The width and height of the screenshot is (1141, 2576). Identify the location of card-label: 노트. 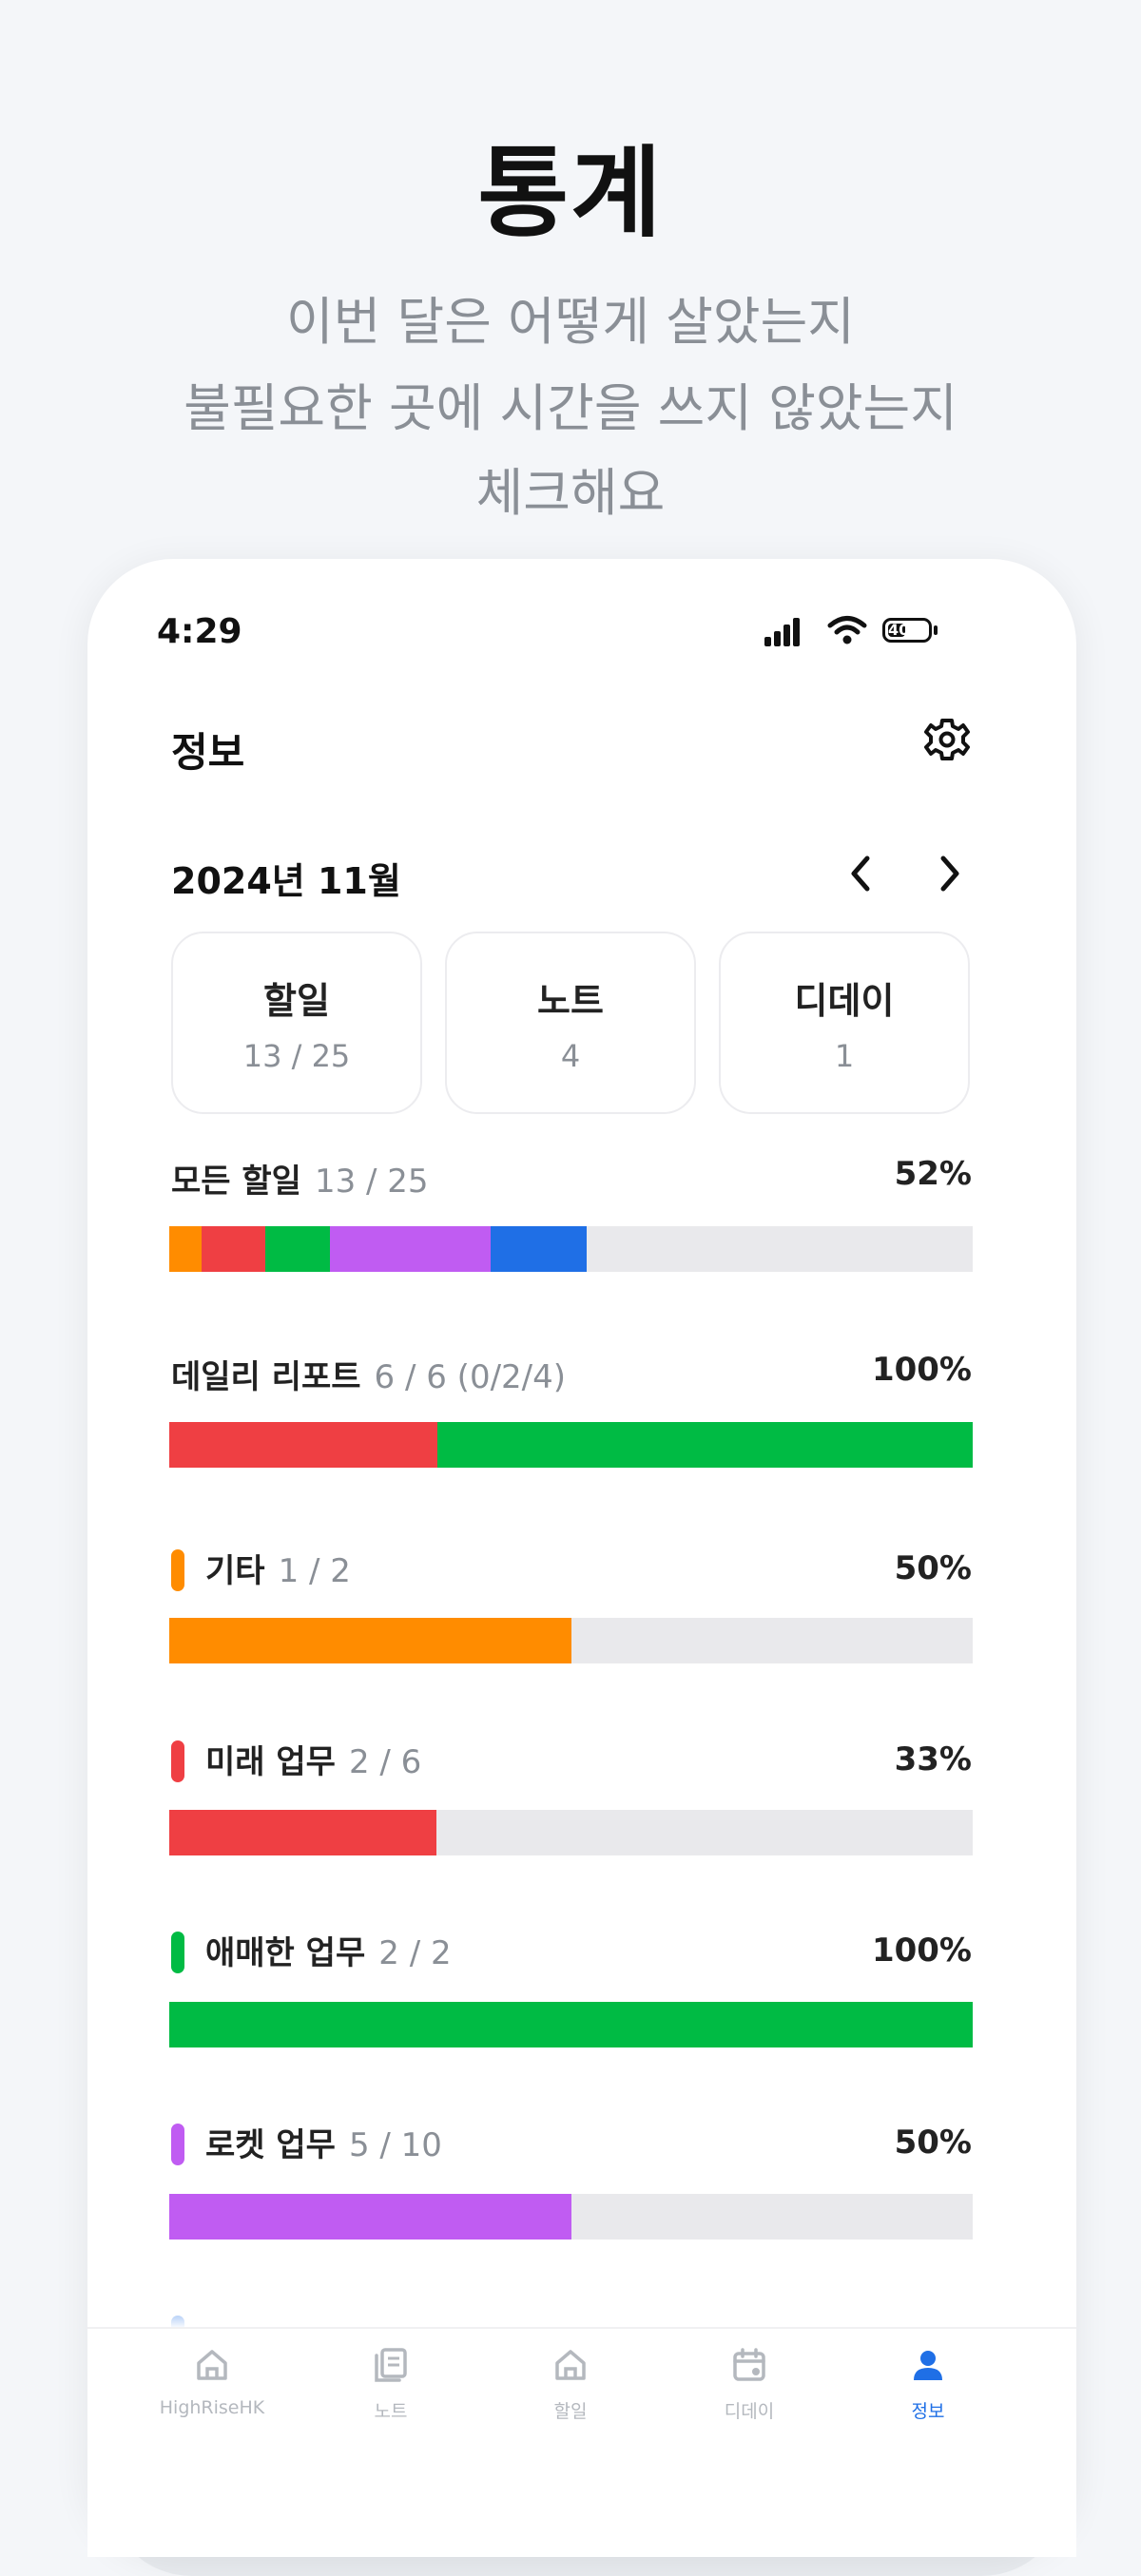
(570, 1001).